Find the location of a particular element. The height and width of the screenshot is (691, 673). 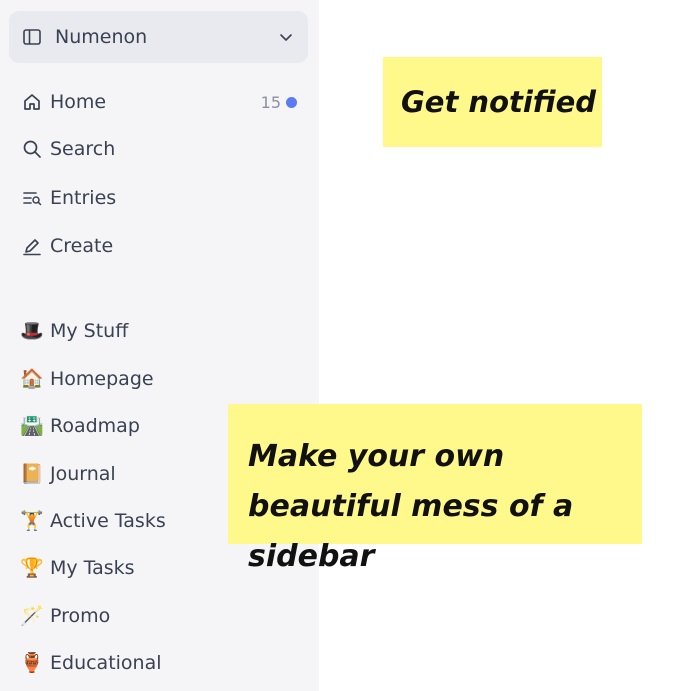

notification-badge: 15 is located at coordinates (279, 102).